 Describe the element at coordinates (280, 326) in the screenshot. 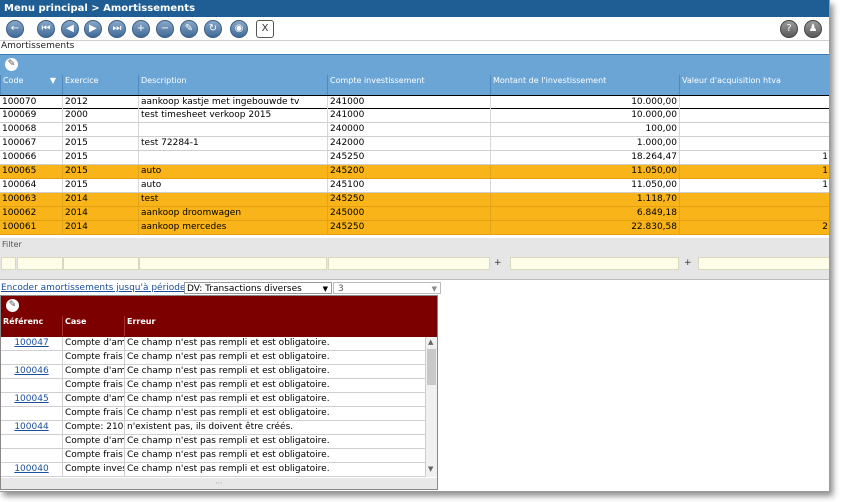

I see `col-erreur: Erreur` at that location.